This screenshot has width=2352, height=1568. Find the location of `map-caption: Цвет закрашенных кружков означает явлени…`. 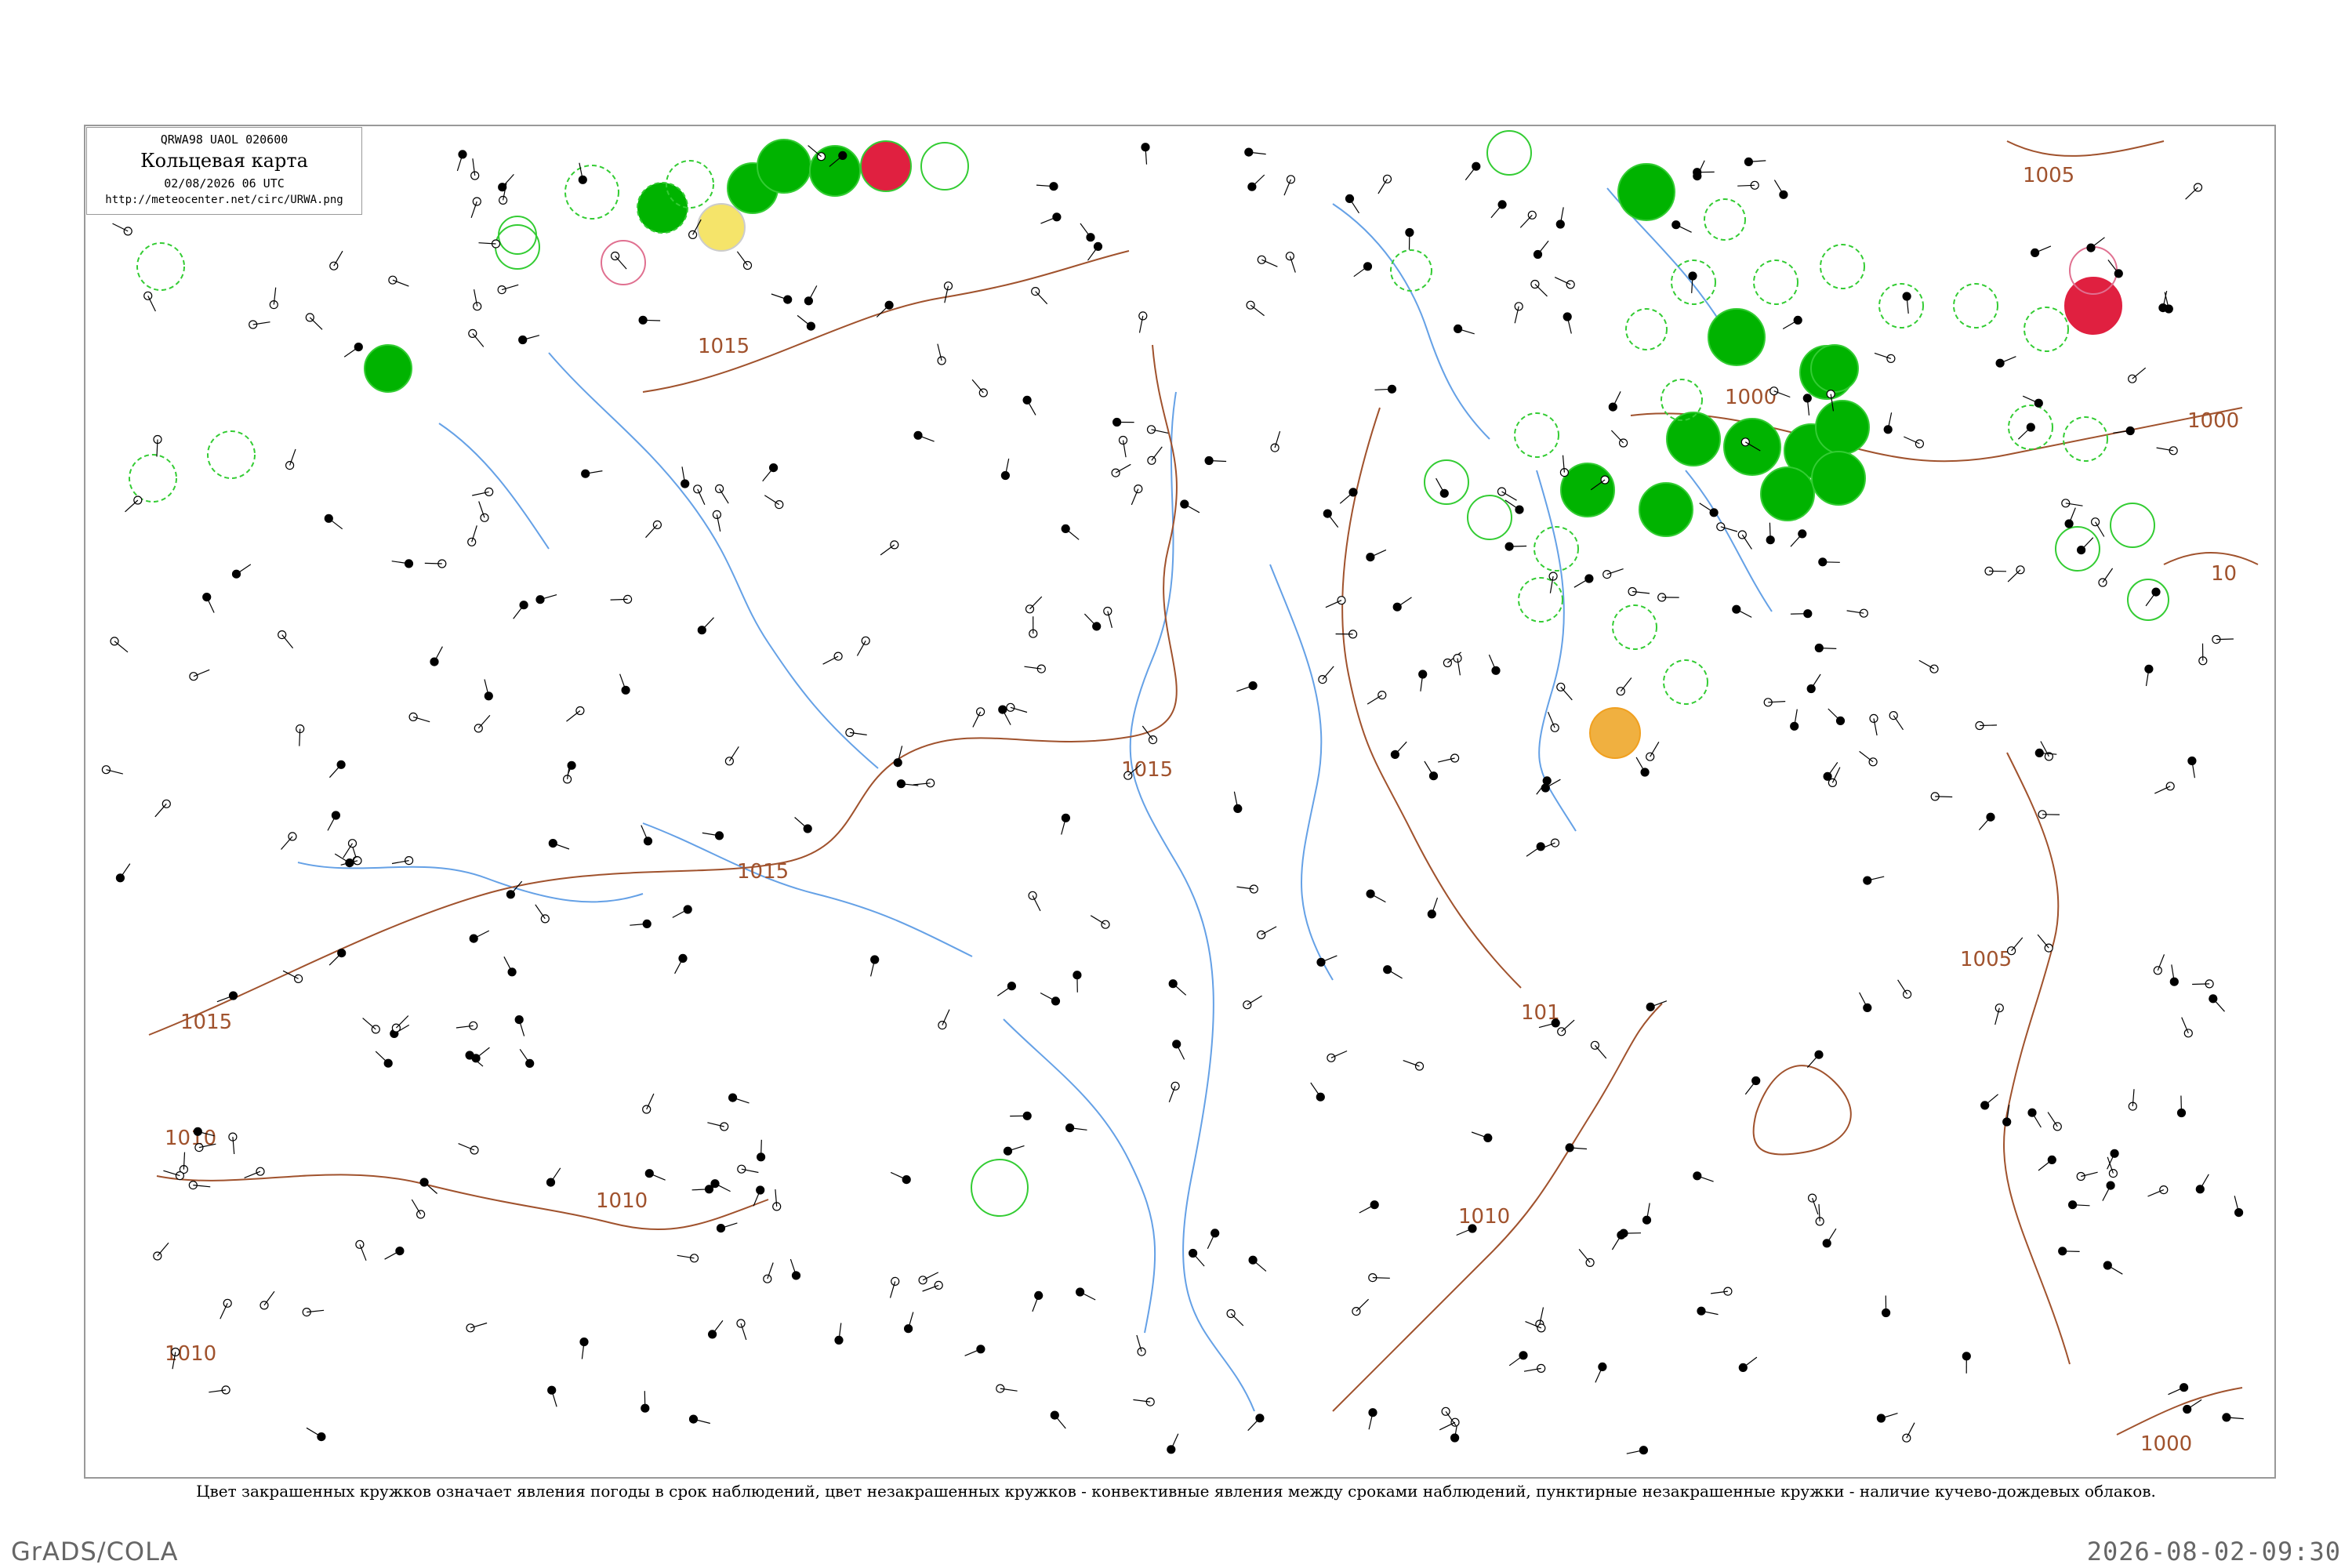

map-caption: Цвет закрашенных кружков означает явлени… is located at coordinates (1176, 1491).